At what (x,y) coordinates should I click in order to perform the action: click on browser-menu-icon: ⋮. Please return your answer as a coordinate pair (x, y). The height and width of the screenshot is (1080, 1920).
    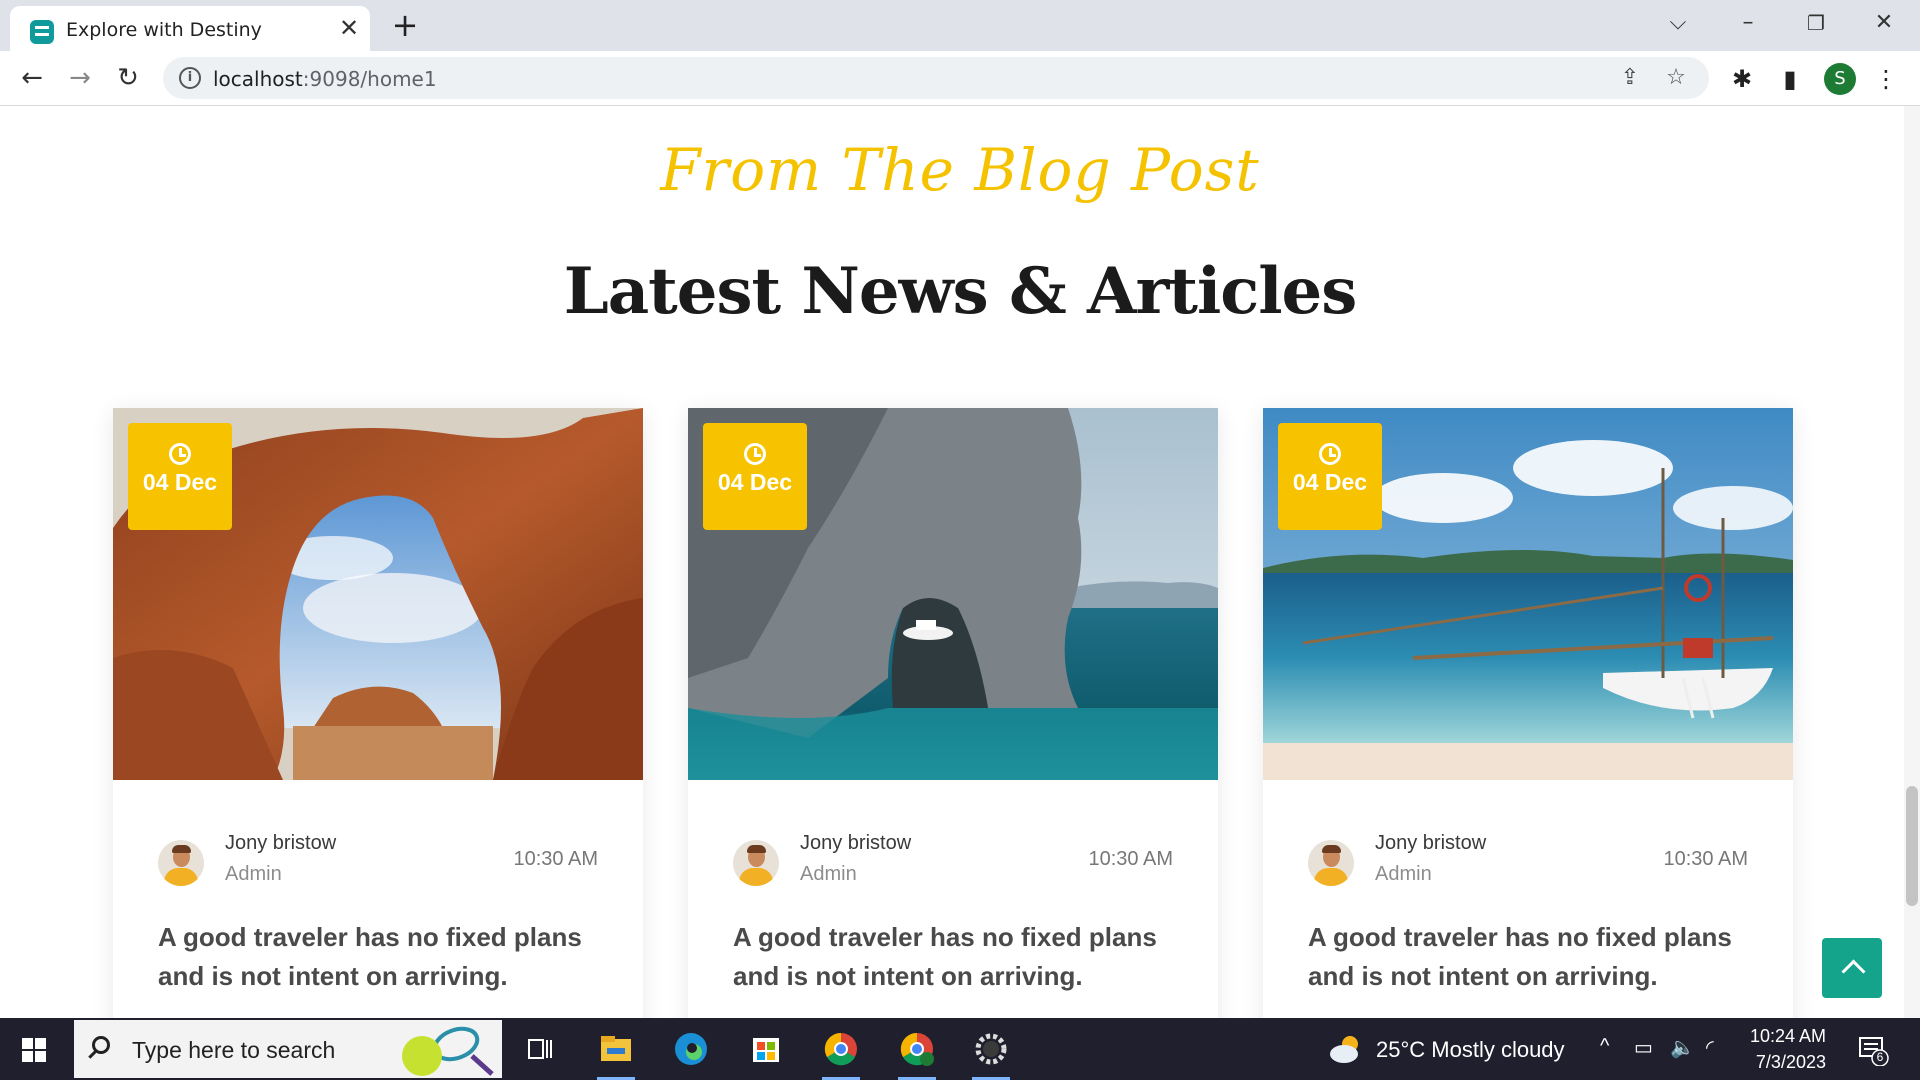
    Looking at the image, I should click on (1886, 79).